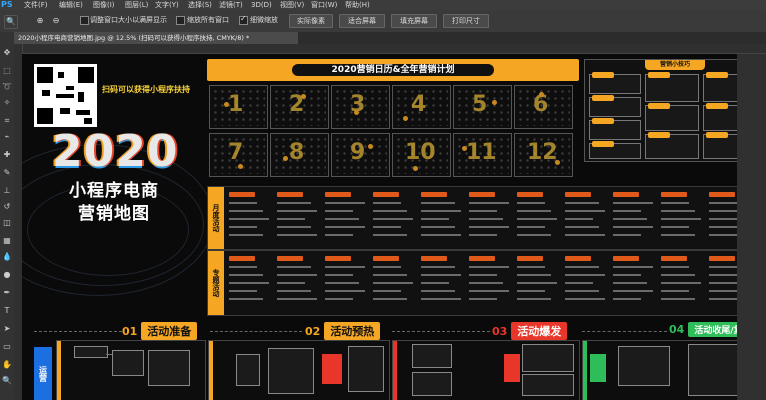  What do you see at coordinates (7, 137) in the screenshot?
I see `eyedropper-icon: ⌁` at bounding box center [7, 137].